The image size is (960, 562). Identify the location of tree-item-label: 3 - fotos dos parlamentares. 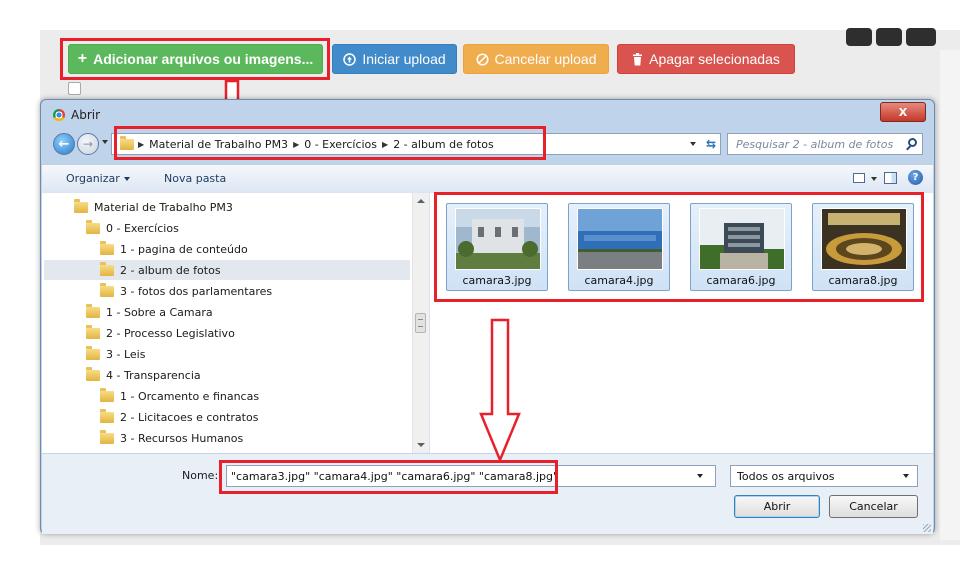
(196, 291).